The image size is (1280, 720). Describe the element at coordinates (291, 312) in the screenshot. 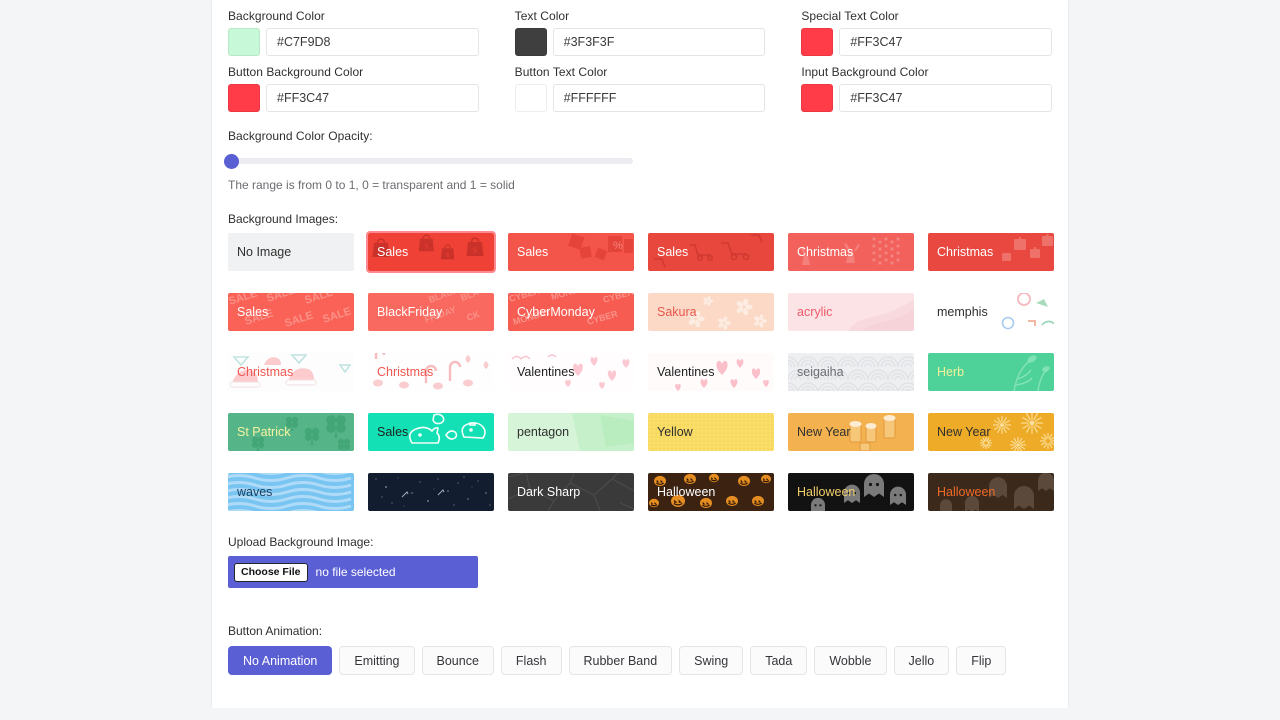

I see `background-image-tile-sales-sale: SALE SALE SALE SALE SALE SALE Sales` at that location.